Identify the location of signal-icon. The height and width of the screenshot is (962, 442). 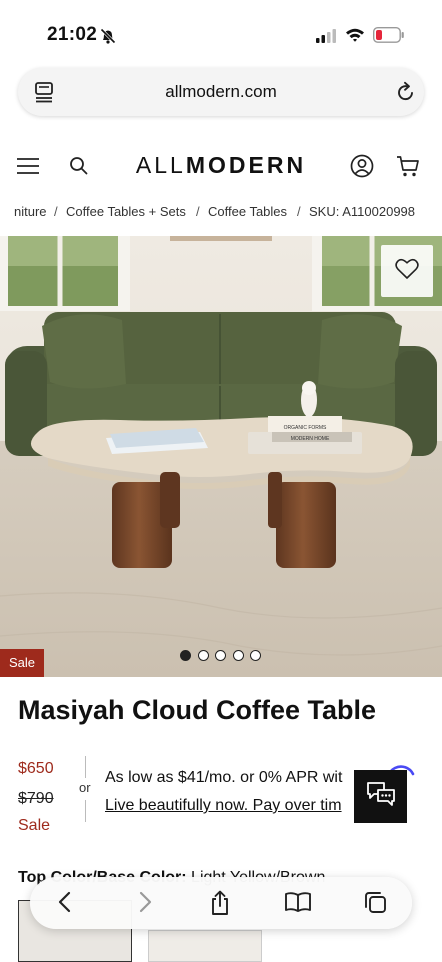
(327, 38).